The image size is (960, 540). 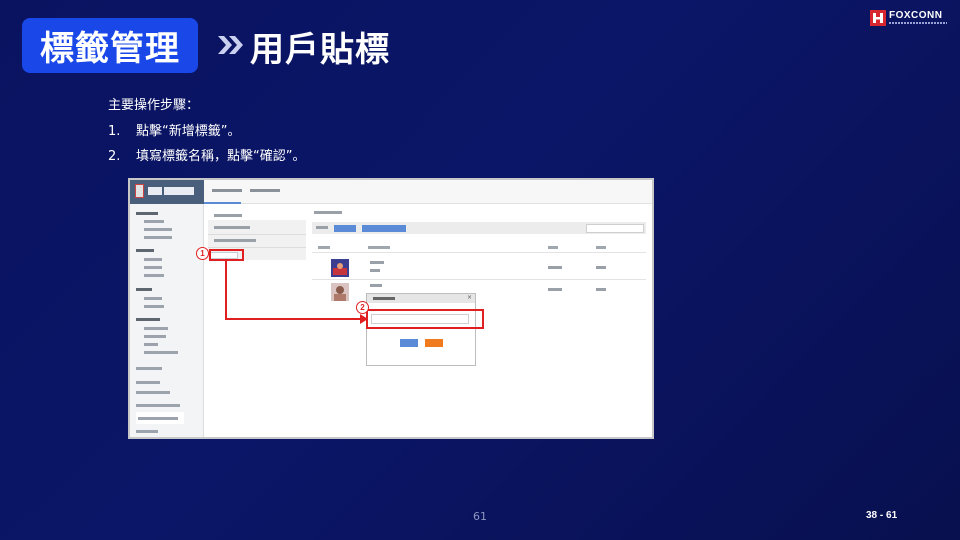 I want to click on step-number: 1., so click(x=114, y=131).